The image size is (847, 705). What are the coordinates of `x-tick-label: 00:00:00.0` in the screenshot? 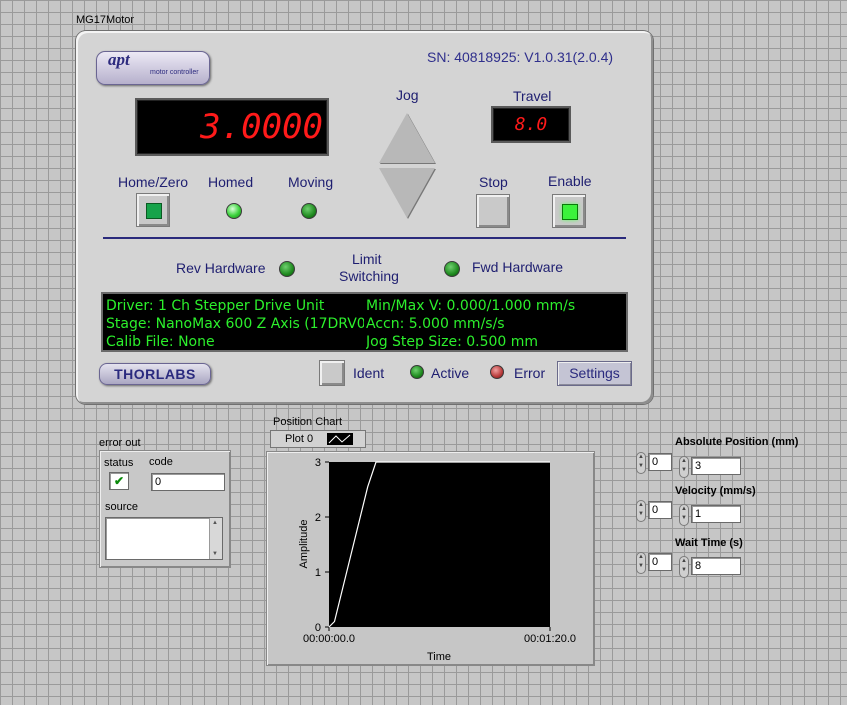 It's located at (329, 639).